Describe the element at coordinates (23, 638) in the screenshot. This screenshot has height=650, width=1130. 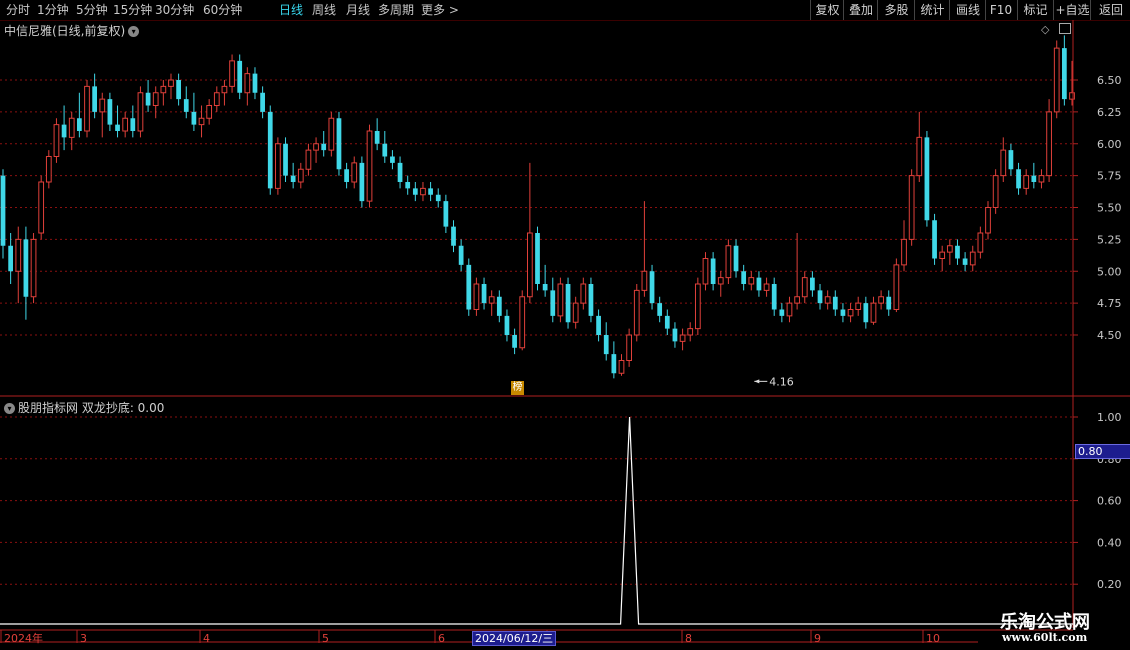
I see `x-tick-label: 2024年` at that location.